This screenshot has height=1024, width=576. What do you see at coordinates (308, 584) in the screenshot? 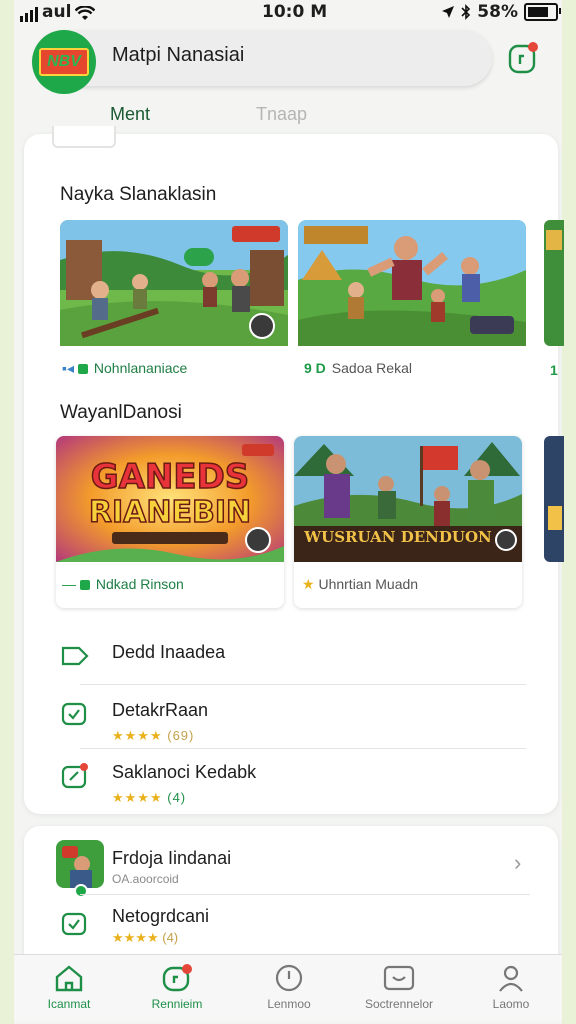
I see `star-icon: ★` at bounding box center [308, 584].